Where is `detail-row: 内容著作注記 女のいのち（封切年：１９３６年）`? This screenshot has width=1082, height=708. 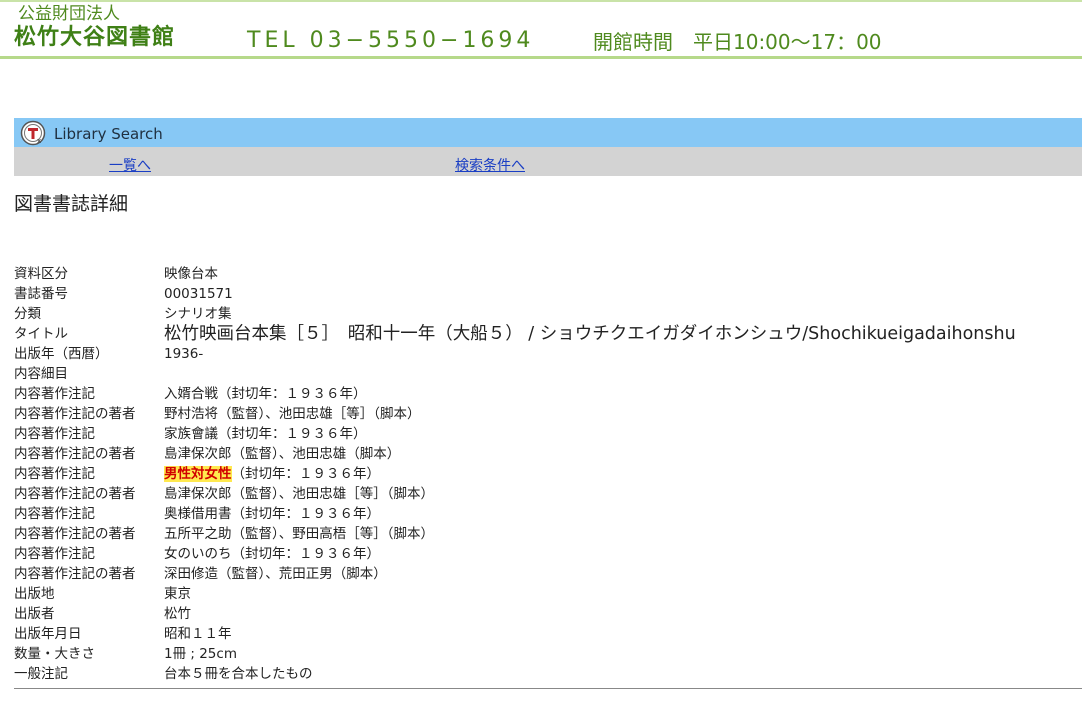
detail-row: 内容著作注記 女のいのち（封切年：１９３６年） is located at coordinates (548, 554).